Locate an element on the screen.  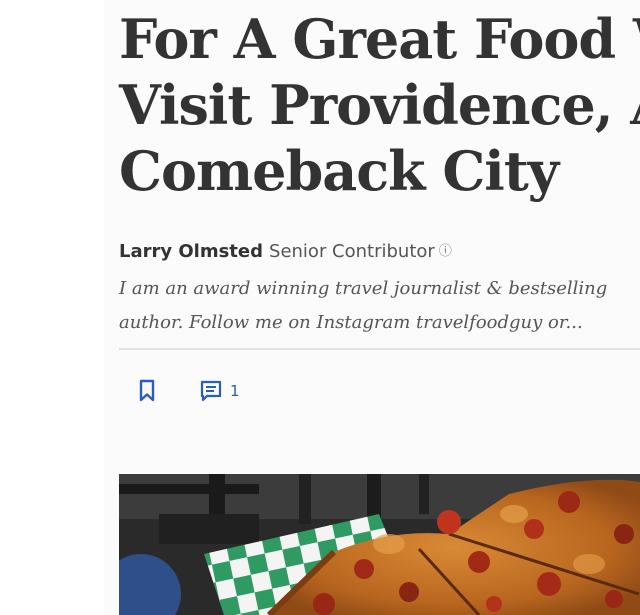
bookmark-icon is located at coordinates (147, 390).